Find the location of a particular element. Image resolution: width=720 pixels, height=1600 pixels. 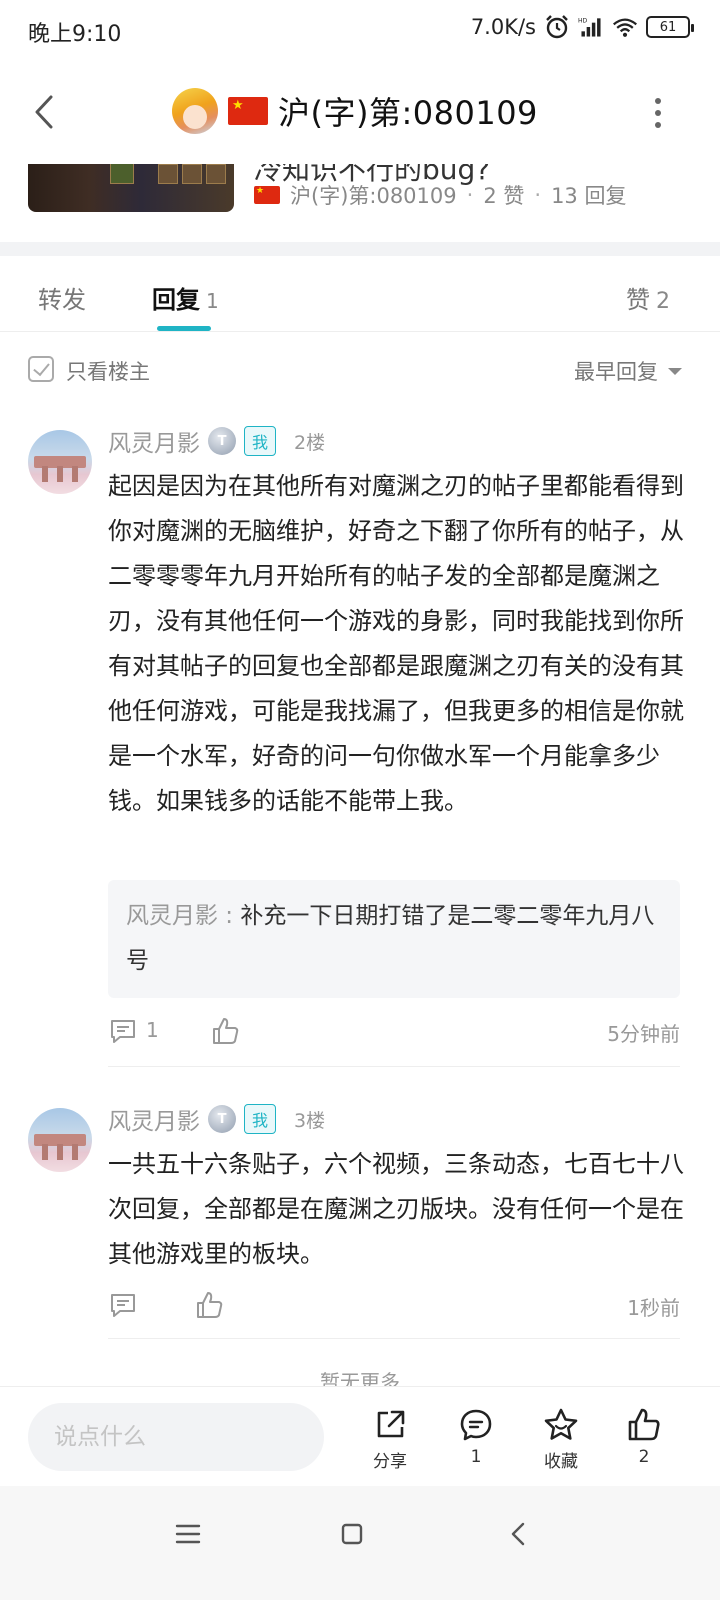

sub-reply: 风灵月影 : 补充一下日期打错了是二零二零年九月八号 is located at coordinates (394, 939).